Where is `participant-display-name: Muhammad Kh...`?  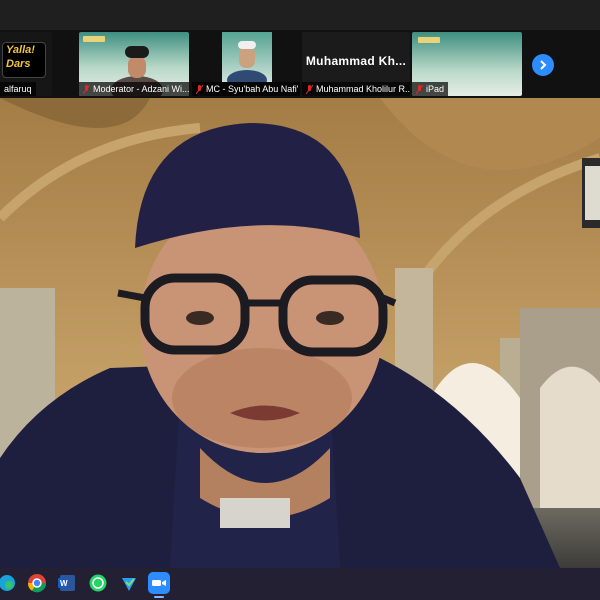
participant-display-name: Muhammad Kh... is located at coordinates (356, 61).